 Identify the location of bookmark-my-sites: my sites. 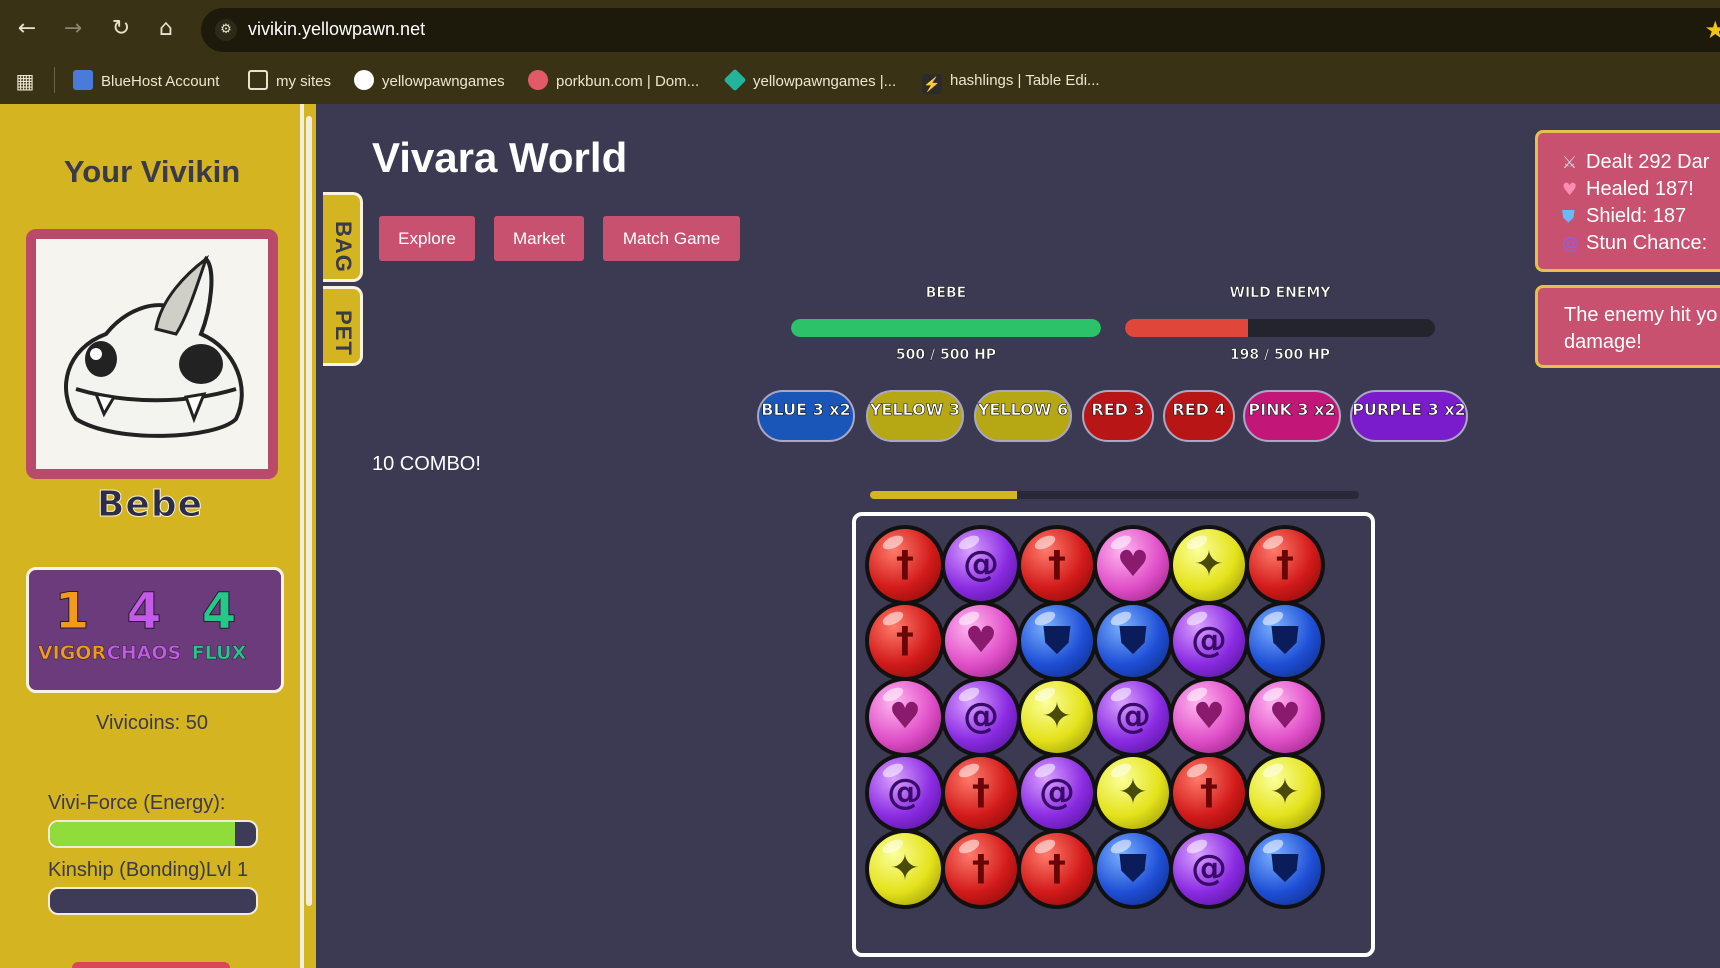
(289, 81).